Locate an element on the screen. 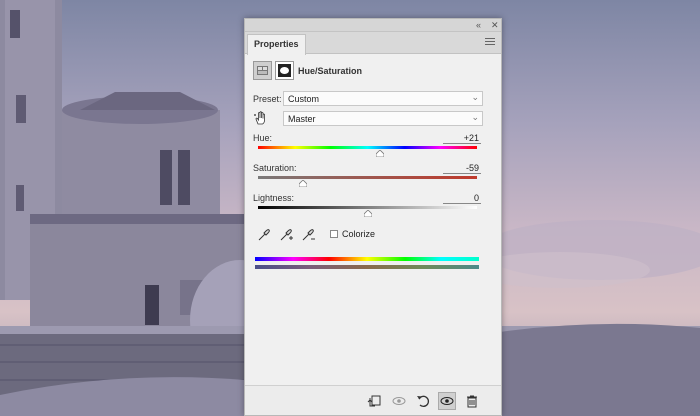 Image resolution: width=700 pixels, height=416 pixels. hue-label: Hue: is located at coordinates (263, 138).